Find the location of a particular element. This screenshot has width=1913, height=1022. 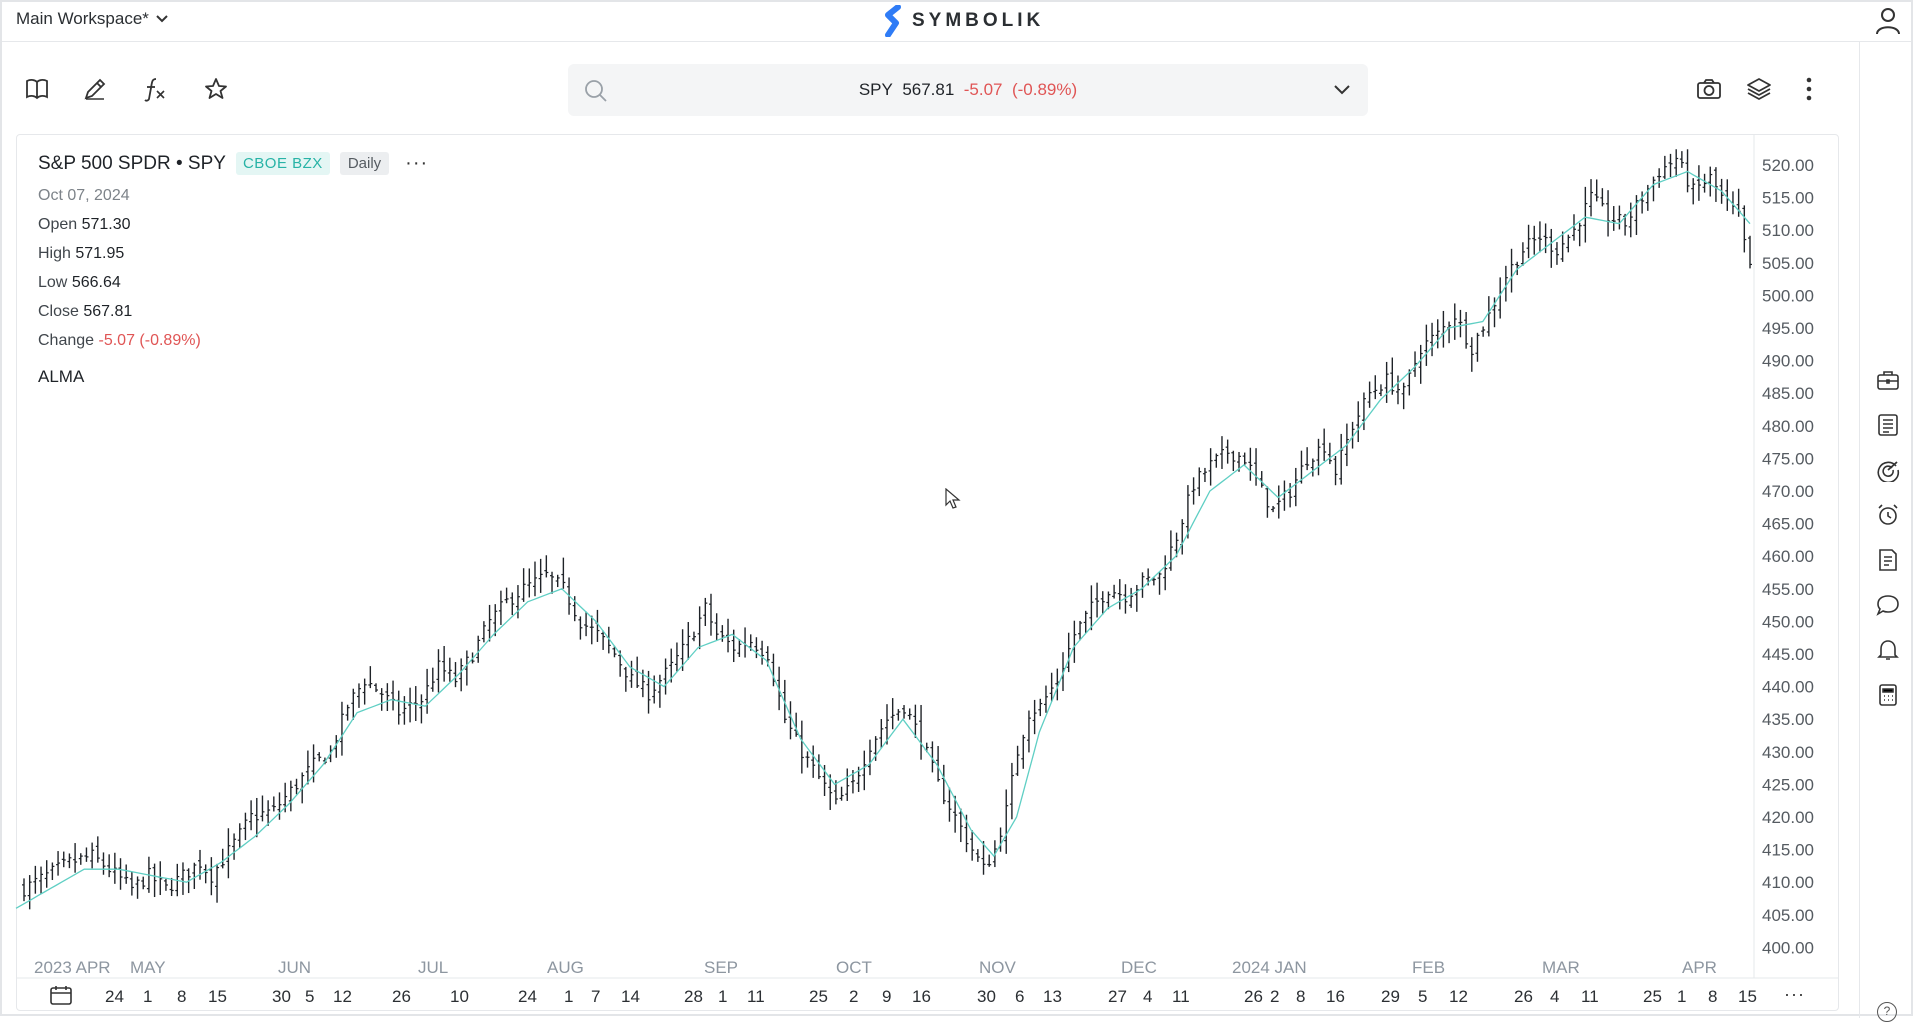

indicators-button is located at coordinates (156, 90).